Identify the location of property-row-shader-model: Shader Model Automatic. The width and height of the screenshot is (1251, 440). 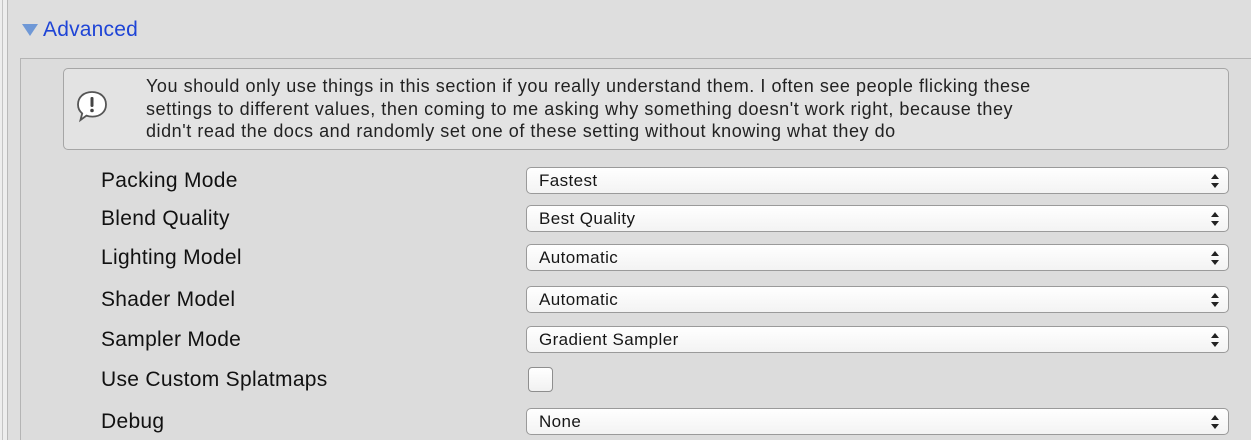
(636, 300).